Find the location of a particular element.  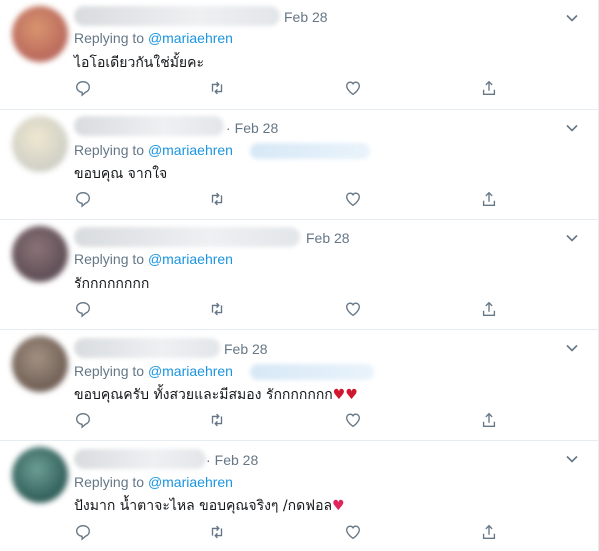

tweet-text: ปังมาก น้ำตาจะไหล ขอบคุณจริงๆ /กดฟอล♥ is located at coordinates (209, 506).